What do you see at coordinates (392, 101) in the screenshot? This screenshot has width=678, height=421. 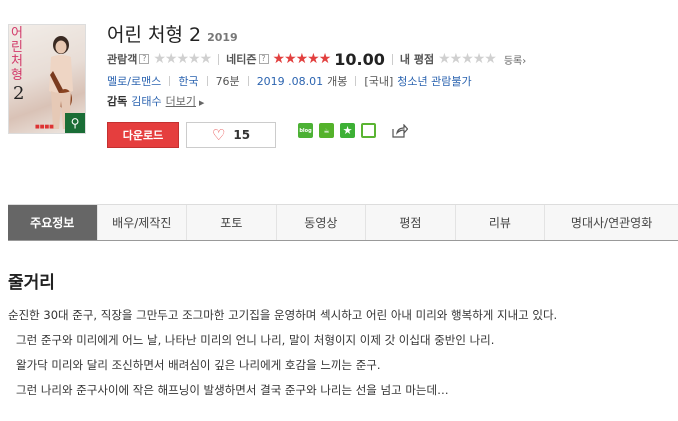 I see `director-row: 감독 김태수 더보기 ▶` at bounding box center [392, 101].